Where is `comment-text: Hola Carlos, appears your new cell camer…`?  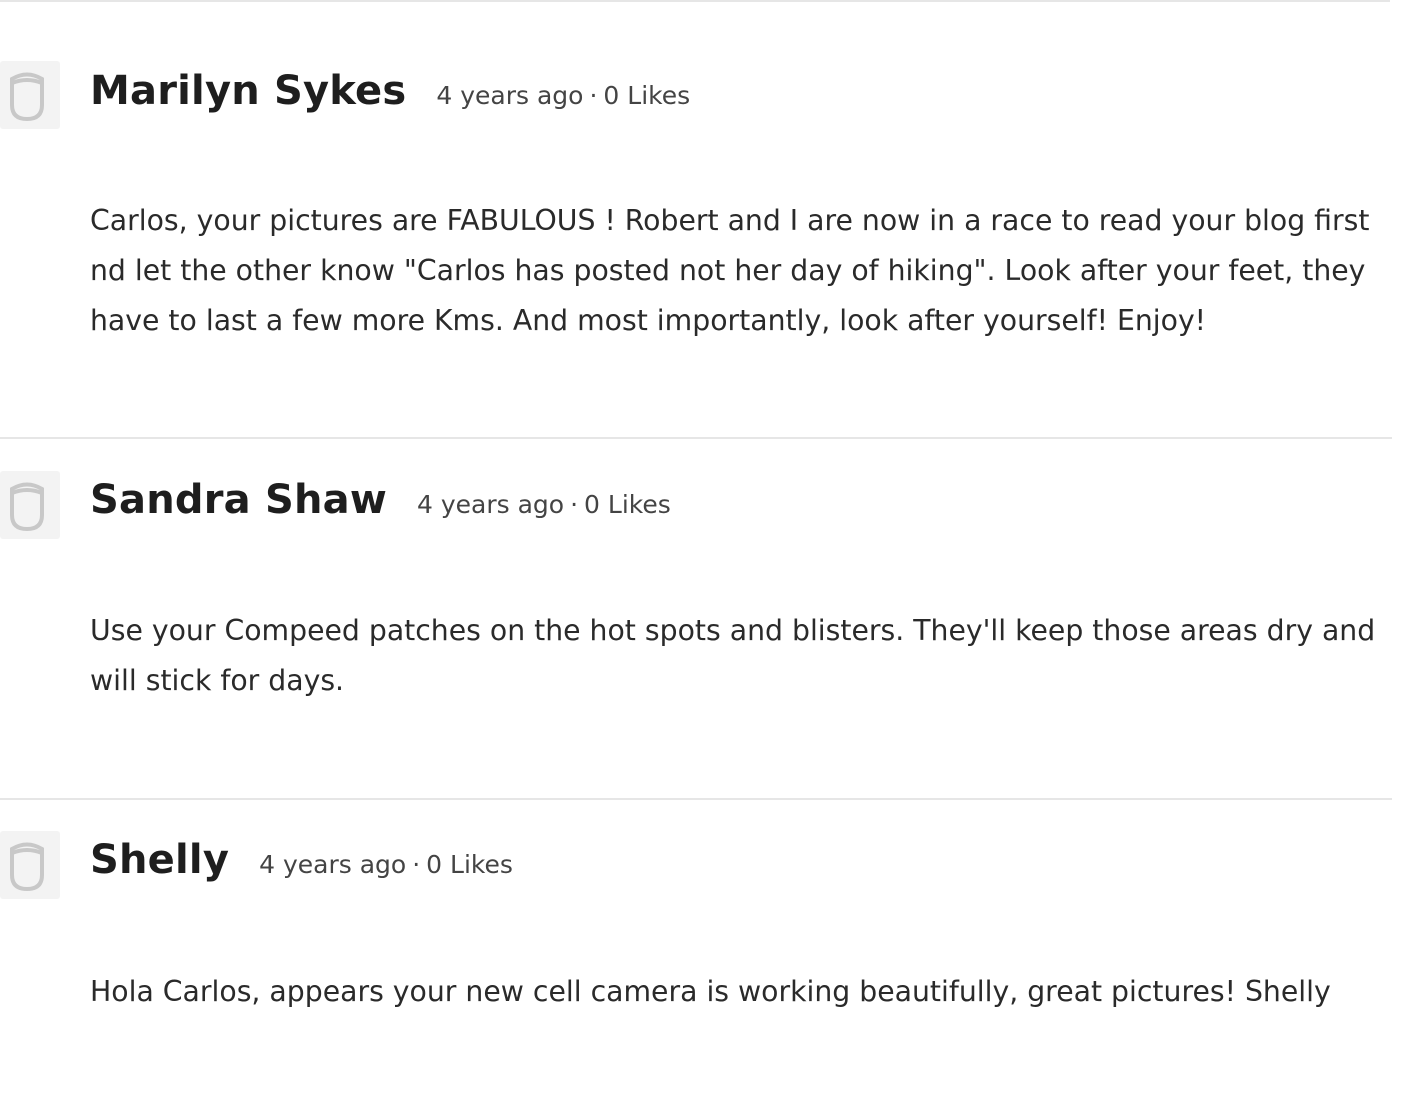
comment-text: Hola Carlos, appears your new cell camer… is located at coordinates (710, 991).